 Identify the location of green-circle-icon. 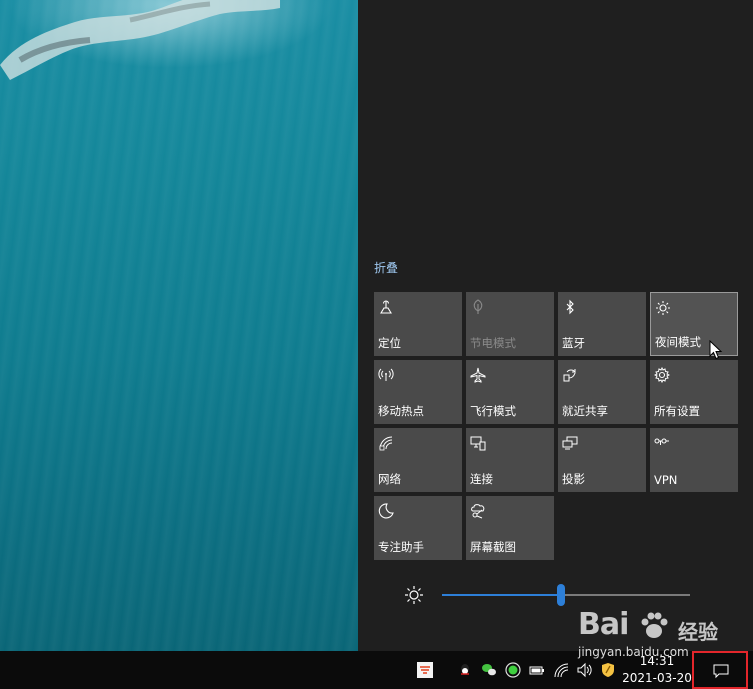
(513, 670).